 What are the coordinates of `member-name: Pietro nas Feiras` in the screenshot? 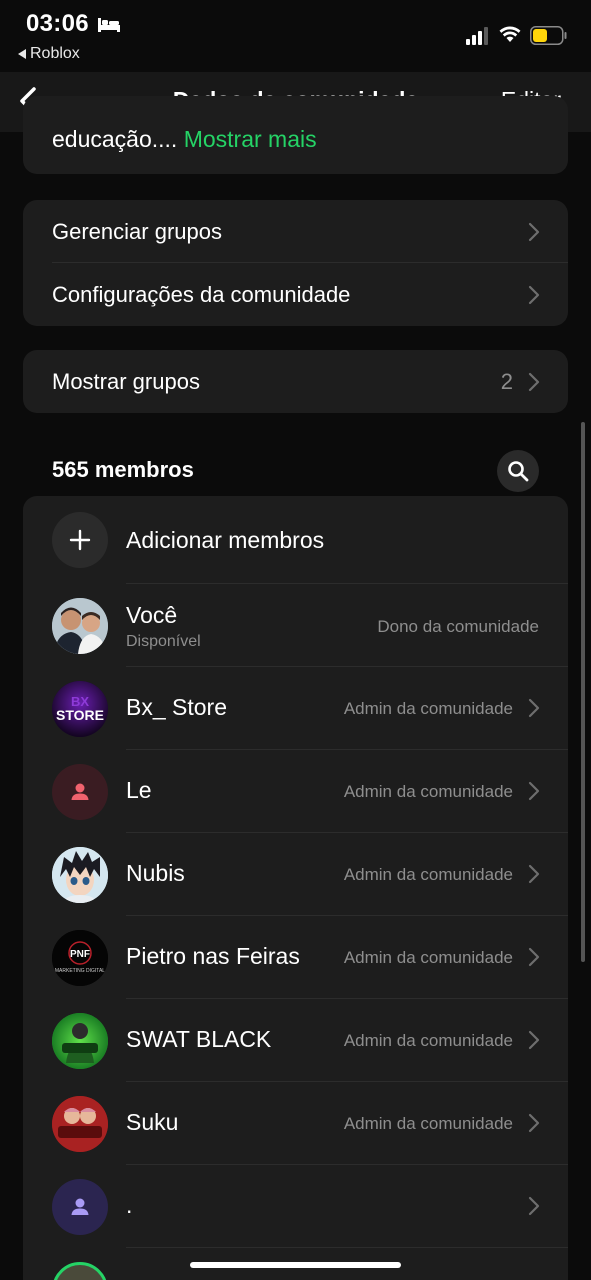 It's located at (213, 956).